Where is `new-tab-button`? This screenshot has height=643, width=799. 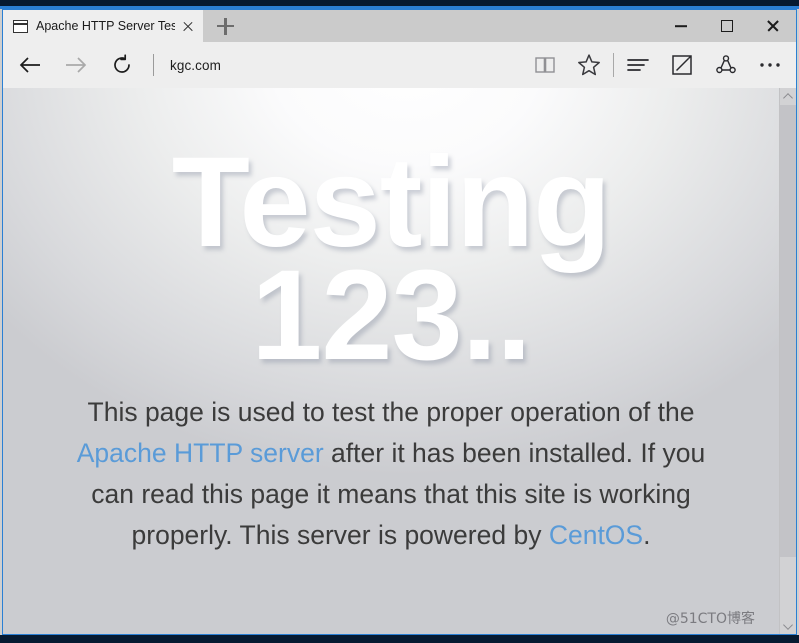
new-tab-button is located at coordinates (225, 26).